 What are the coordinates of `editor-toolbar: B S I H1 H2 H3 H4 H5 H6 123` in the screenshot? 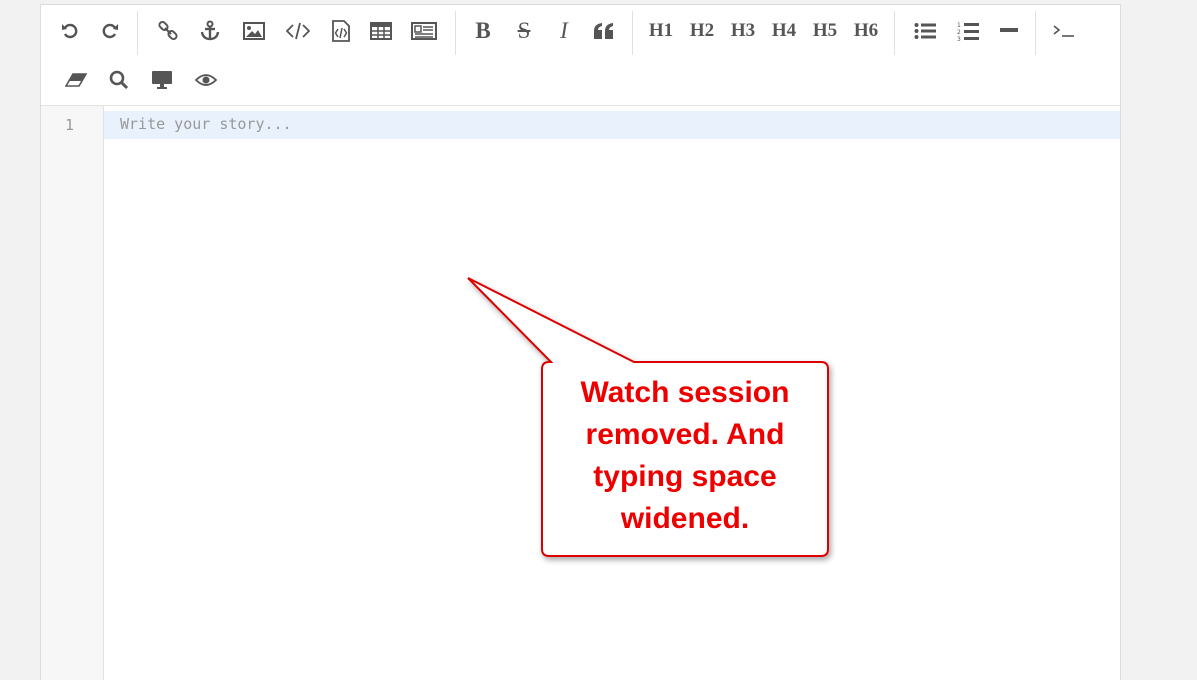 It's located at (580, 55).